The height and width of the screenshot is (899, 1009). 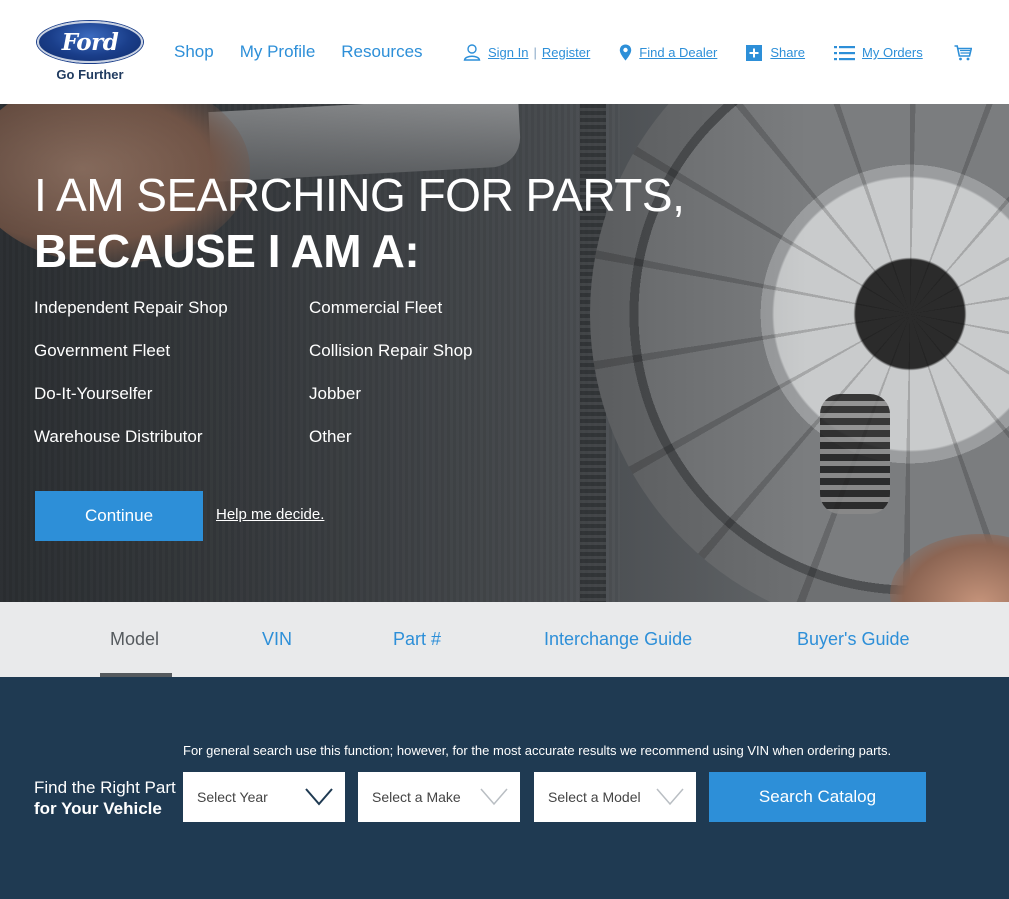 I want to click on tagline: Go Further, so click(x=90, y=74).